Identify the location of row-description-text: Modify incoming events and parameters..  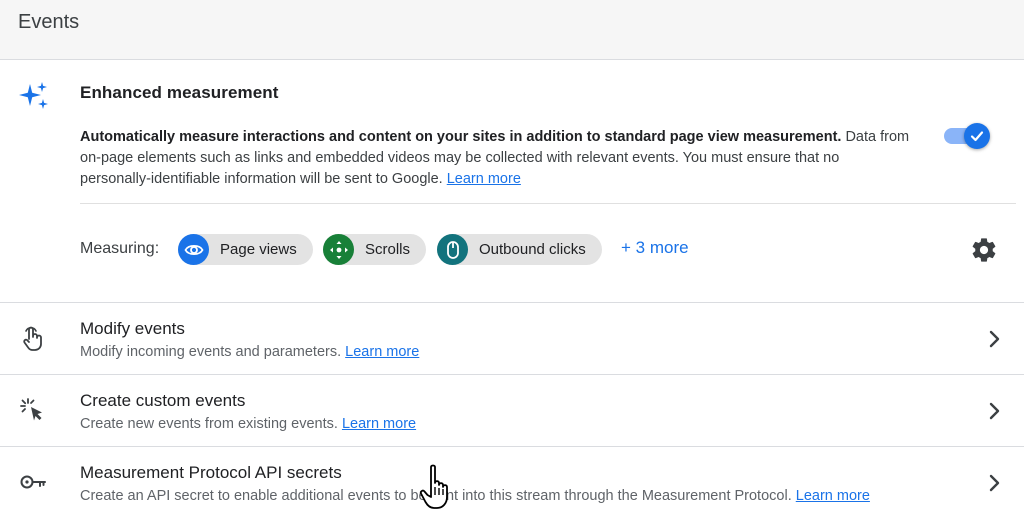
(211, 352).